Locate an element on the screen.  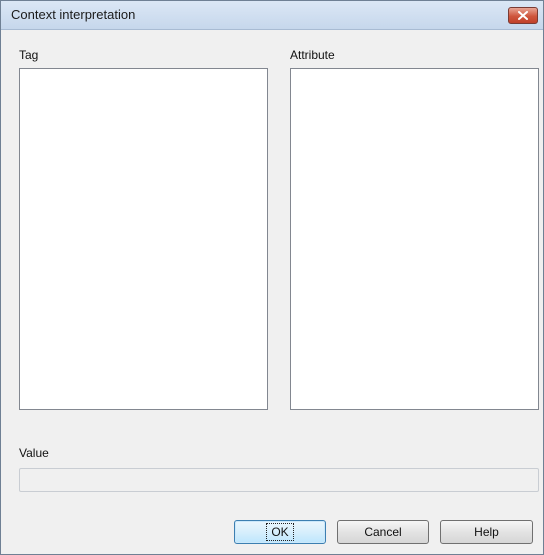
close-icon is located at coordinates (523, 15).